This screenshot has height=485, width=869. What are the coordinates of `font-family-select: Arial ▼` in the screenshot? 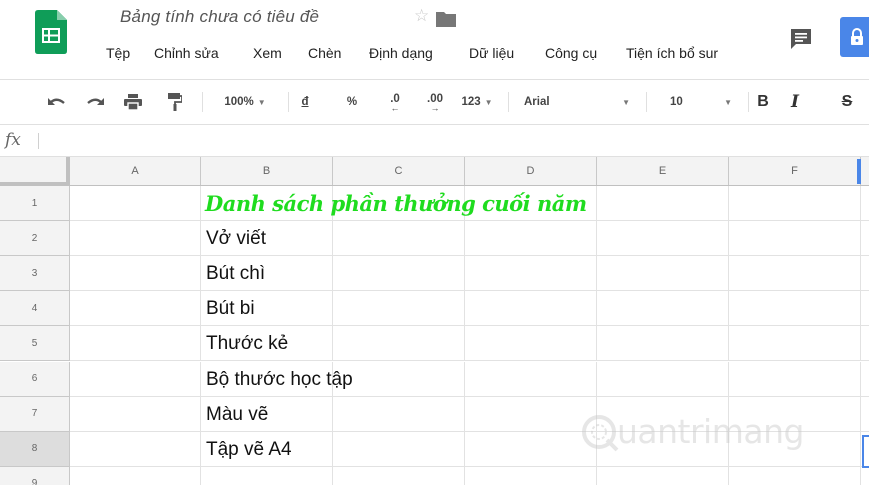 It's located at (577, 102).